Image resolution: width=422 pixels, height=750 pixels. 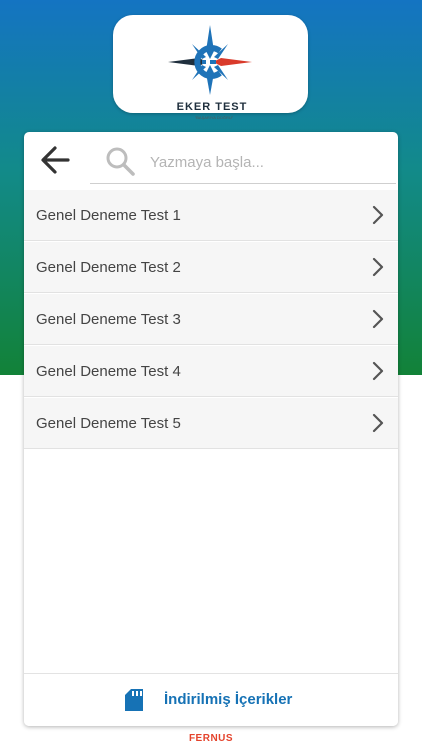 I want to click on logo-brand-text: EKER TEST, so click(x=212, y=107).